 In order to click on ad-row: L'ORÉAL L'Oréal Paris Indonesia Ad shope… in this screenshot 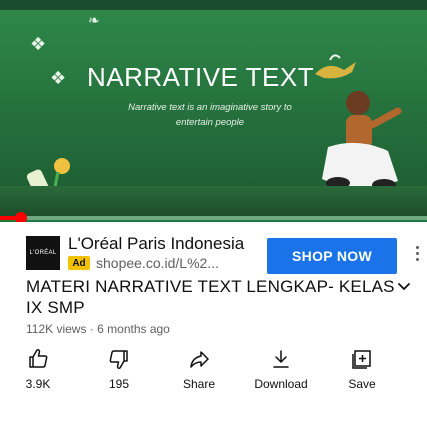, I will do `click(213, 249)`.